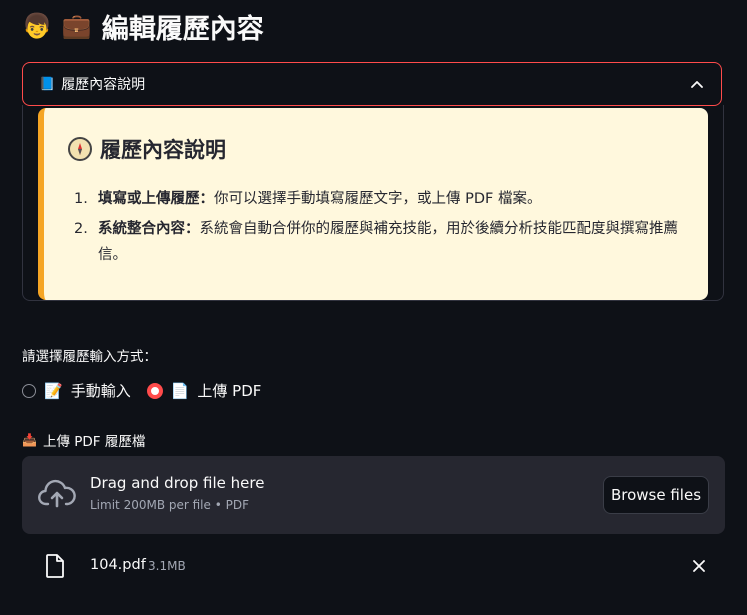 This screenshot has height=615, width=747. I want to click on radio-manual-input: 📝 手動輸入, so click(76, 390).